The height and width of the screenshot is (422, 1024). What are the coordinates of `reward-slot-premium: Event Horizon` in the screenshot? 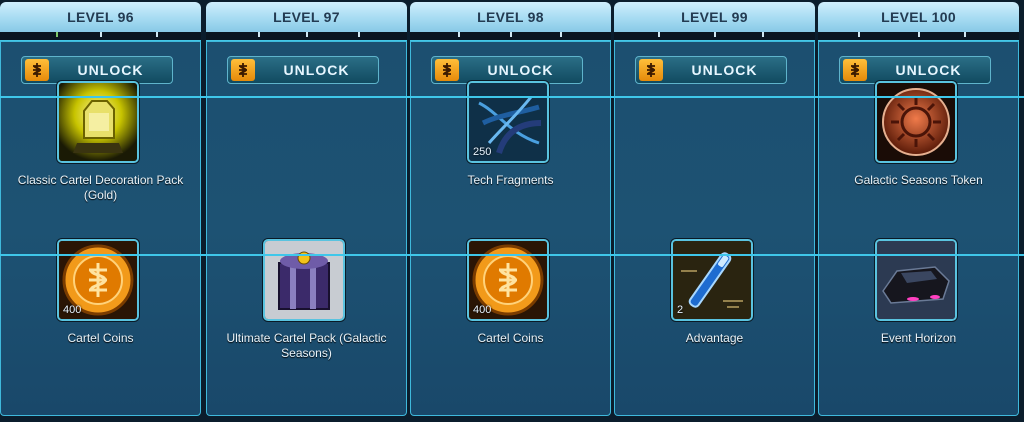 It's located at (918, 294).